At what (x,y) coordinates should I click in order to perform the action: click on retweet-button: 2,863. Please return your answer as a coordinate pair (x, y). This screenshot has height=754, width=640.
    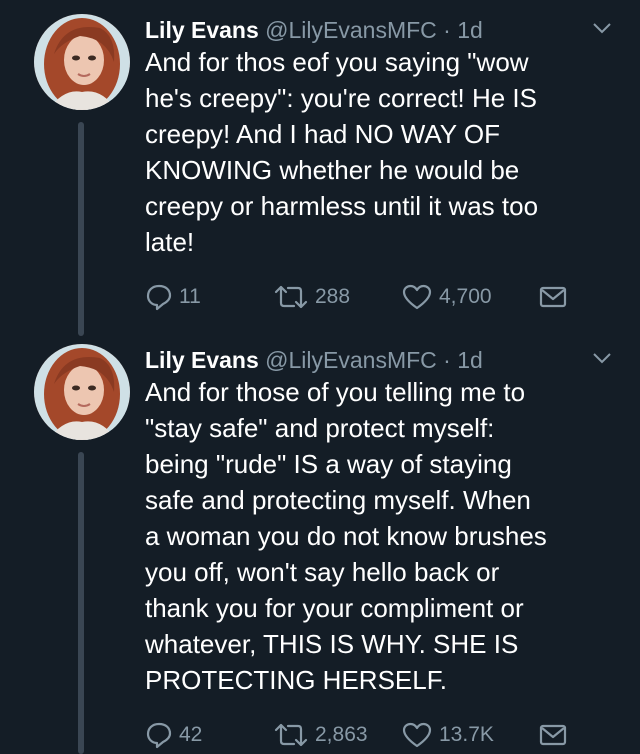
    Looking at the image, I should click on (320, 735).